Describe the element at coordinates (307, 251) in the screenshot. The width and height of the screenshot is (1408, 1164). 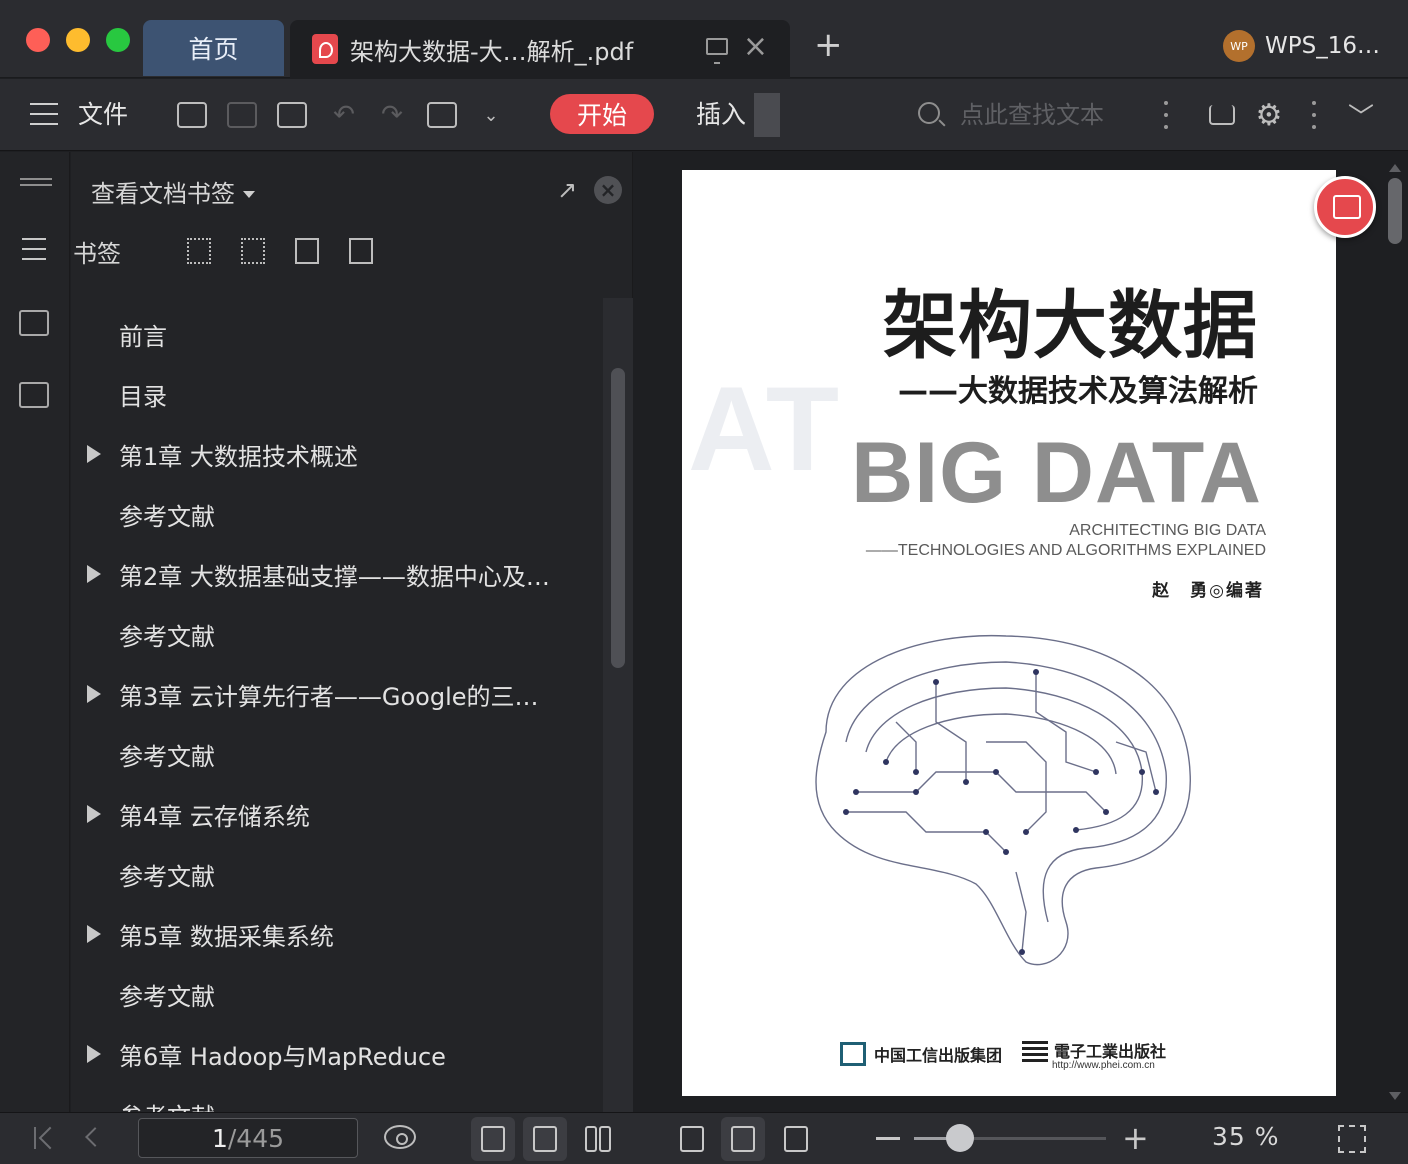
I see `add-bookmark-icon` at that location.